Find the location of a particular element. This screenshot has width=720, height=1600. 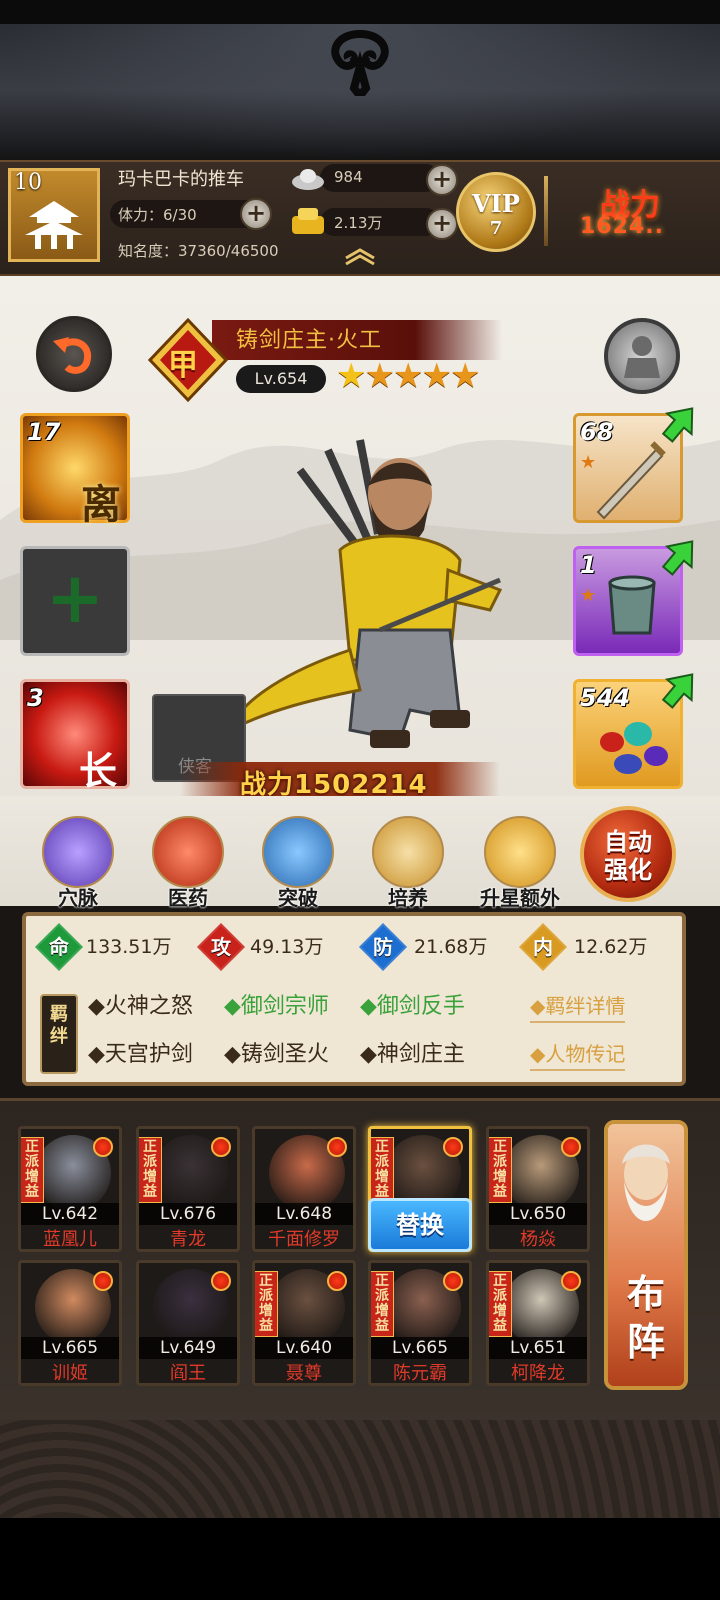

medicine-icon is located at coordinates (188, 852).